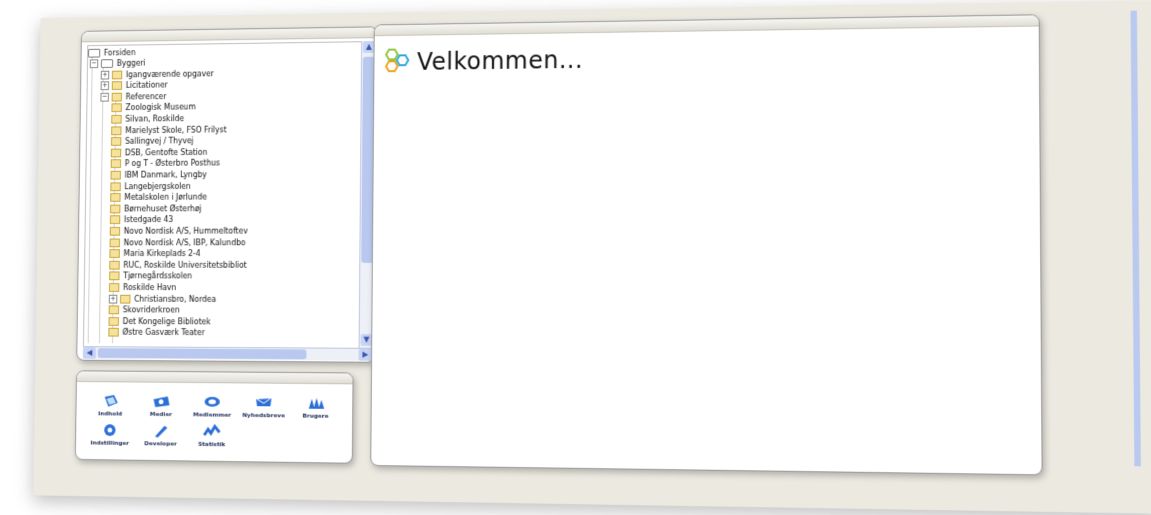  I want to click on tree-node: Novo Nordisk A/S, IBP, Kalundbo, so click(177, 242).